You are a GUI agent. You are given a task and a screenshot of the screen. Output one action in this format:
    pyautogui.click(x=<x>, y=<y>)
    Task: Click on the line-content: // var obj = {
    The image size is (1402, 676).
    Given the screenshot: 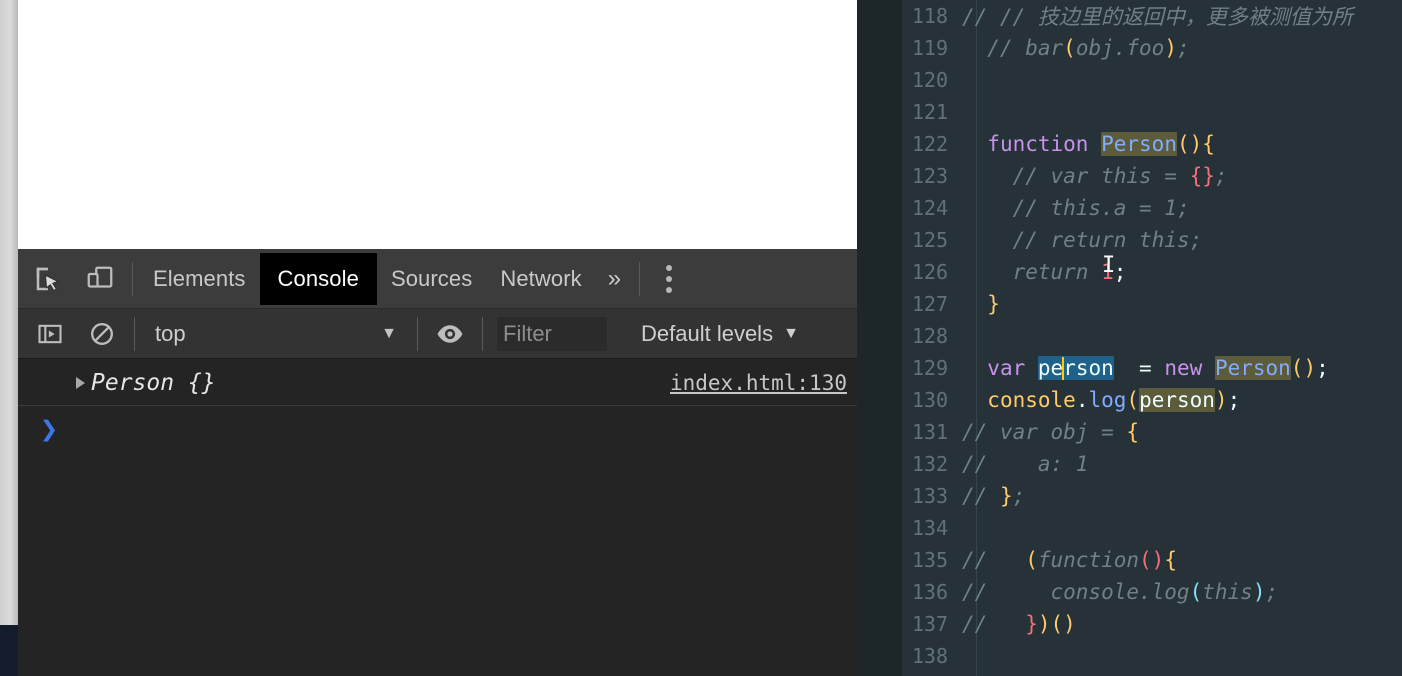 What is the action you would take?
    pyautogui.click(x=1050, y=432)
    